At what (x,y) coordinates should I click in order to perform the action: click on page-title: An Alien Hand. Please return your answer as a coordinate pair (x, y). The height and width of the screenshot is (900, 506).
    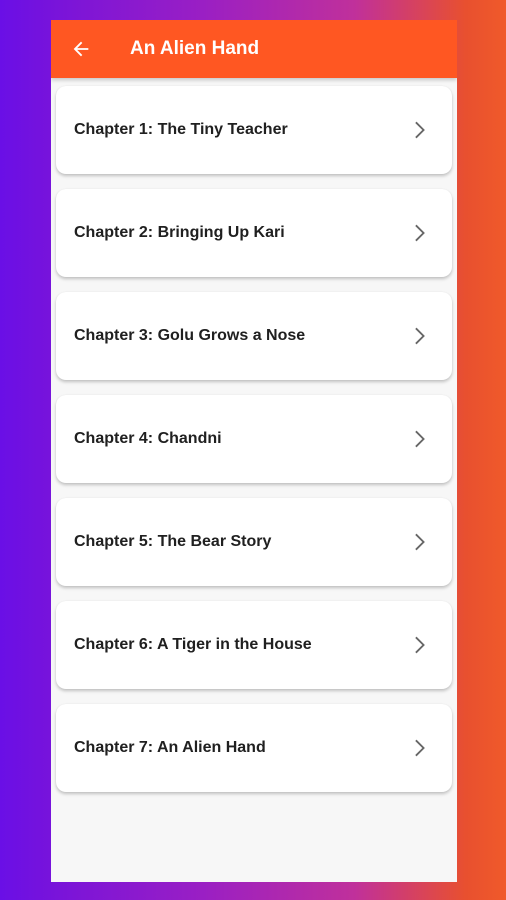
    Looking at the image, I should click on (195, 48).